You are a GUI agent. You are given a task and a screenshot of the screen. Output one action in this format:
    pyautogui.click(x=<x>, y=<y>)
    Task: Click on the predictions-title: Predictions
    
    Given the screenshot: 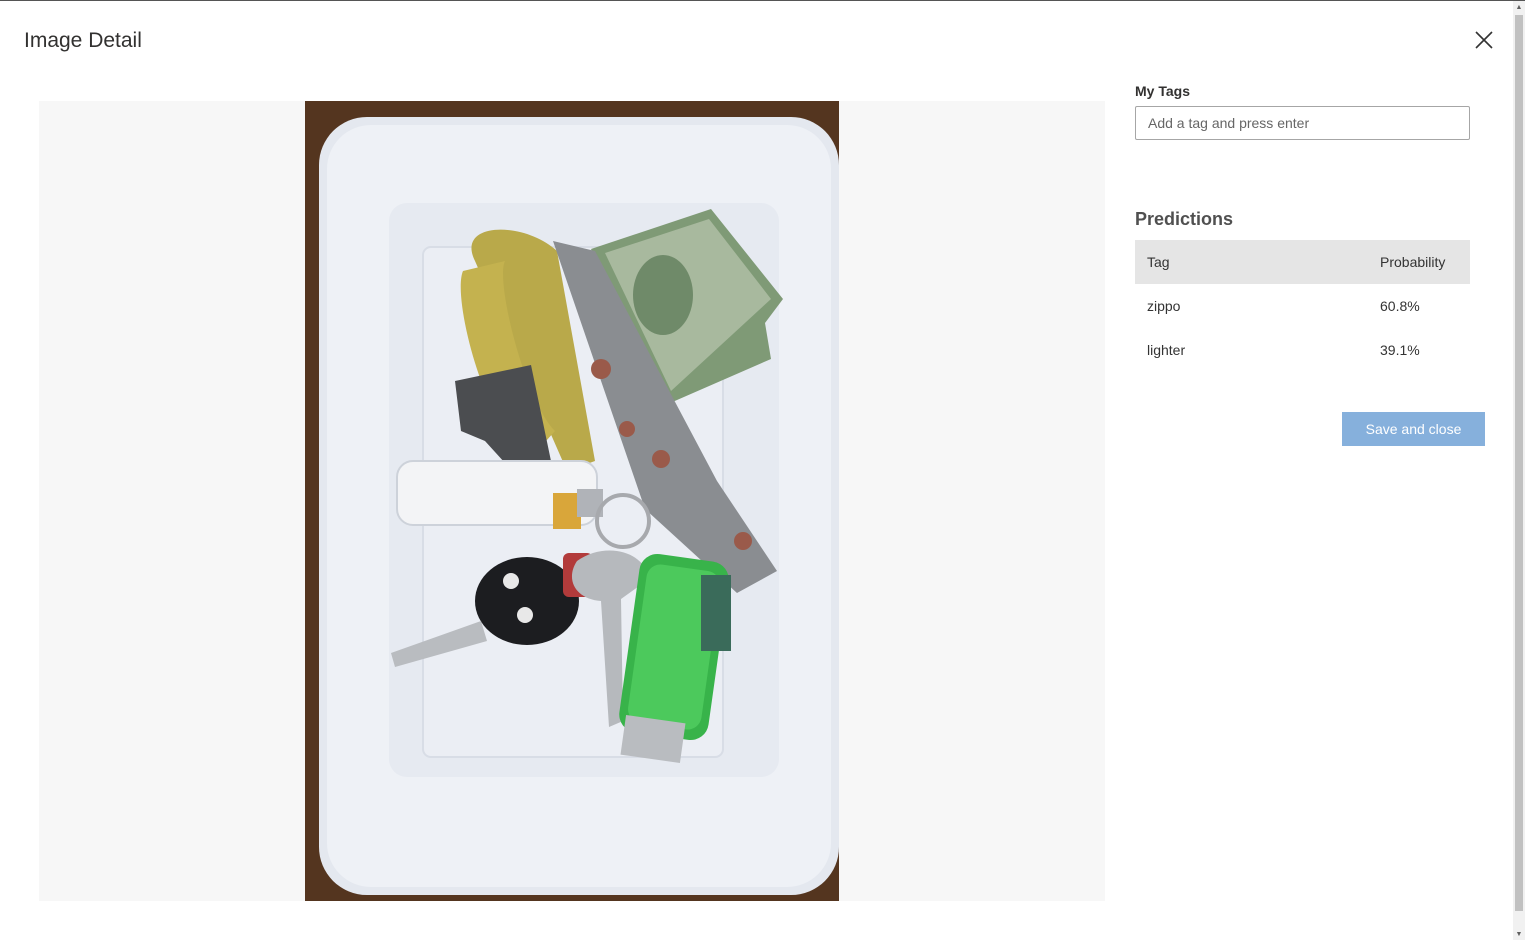 What is the action you would take?
    pyautogui.click(x=1184, y=219)
    